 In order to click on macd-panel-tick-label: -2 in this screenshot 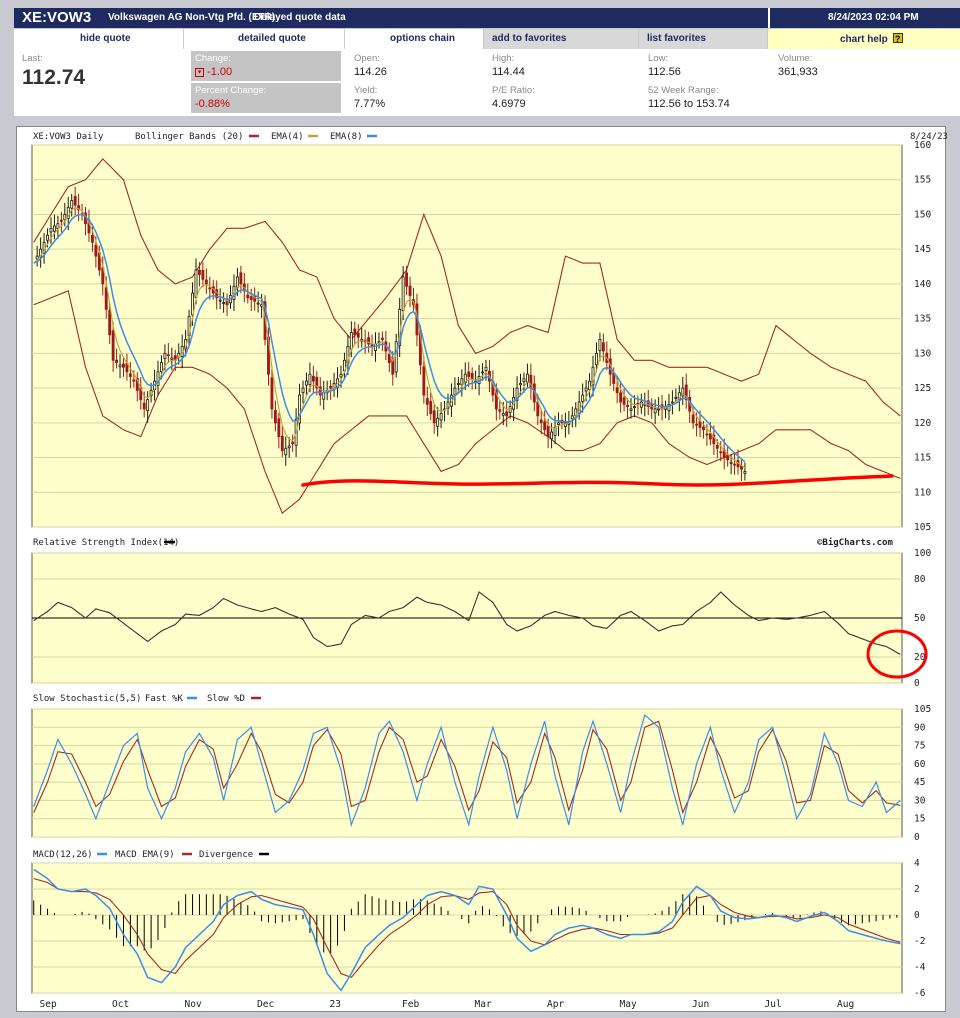, I will do `click(919, 941)`.